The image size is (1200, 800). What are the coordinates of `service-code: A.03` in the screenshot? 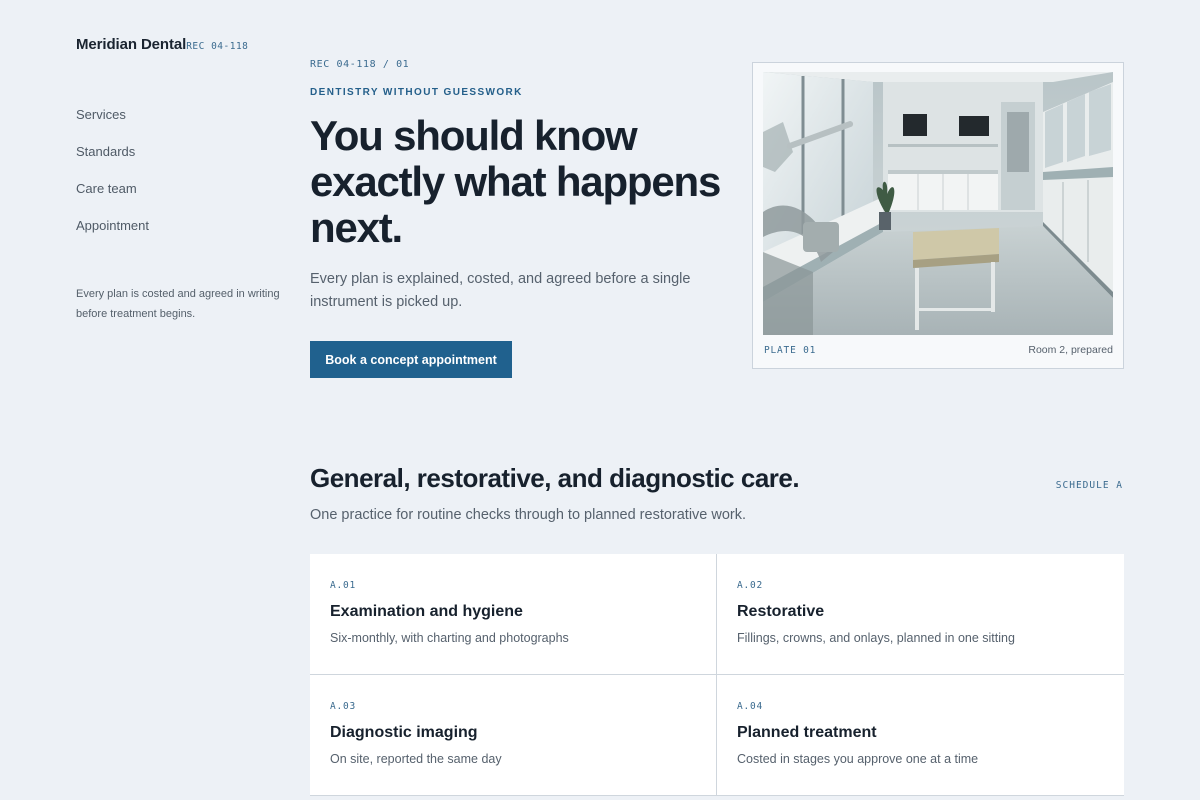 It's located at (343, 706).